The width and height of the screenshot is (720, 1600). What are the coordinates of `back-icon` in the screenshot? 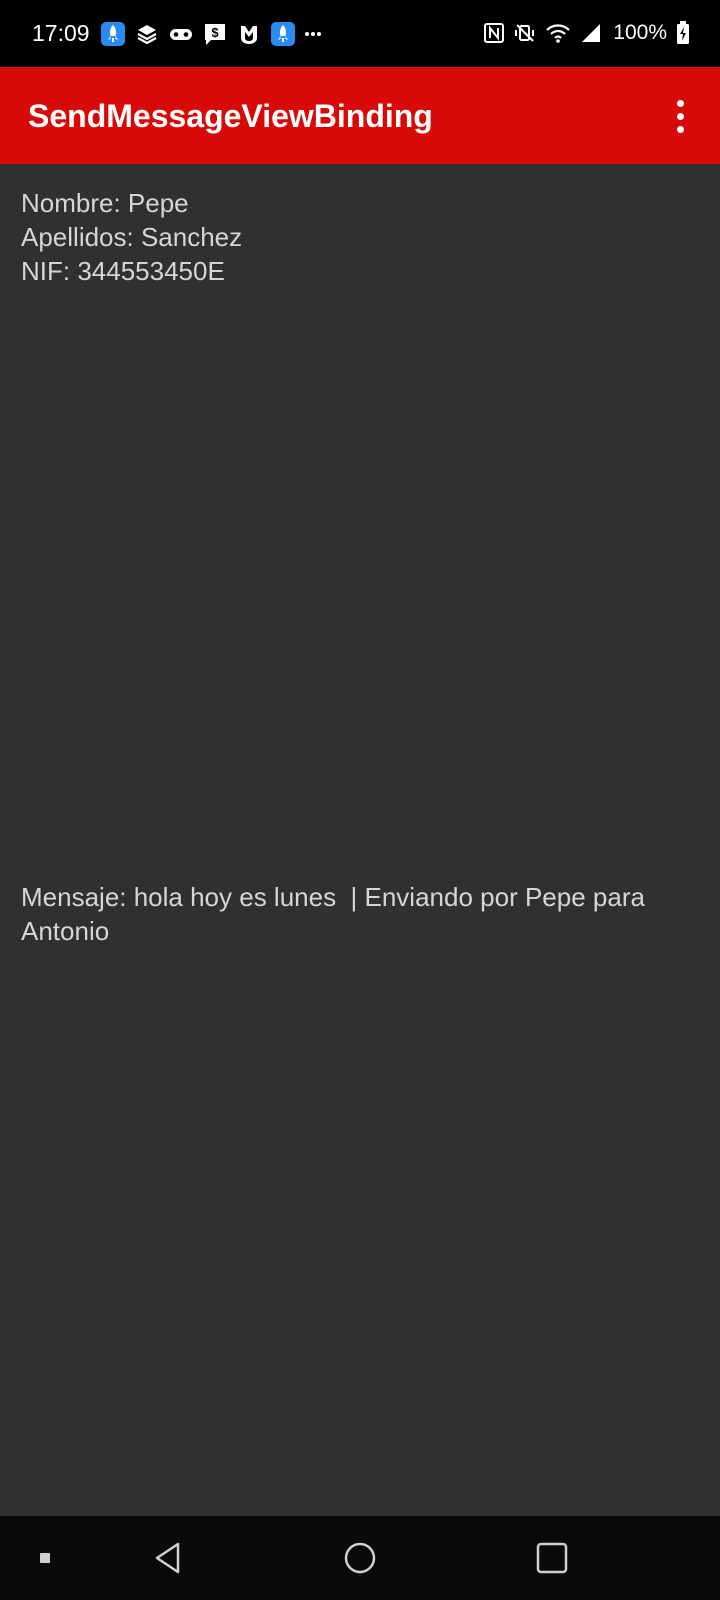 It's located at (168, 1558).